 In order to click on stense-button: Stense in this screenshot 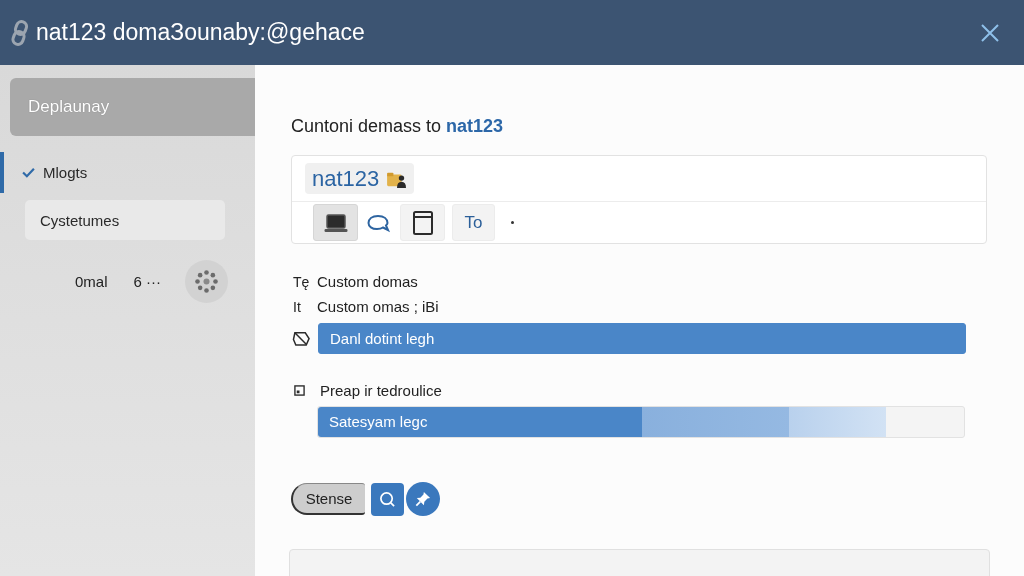, I will do `click(328, 499)`.